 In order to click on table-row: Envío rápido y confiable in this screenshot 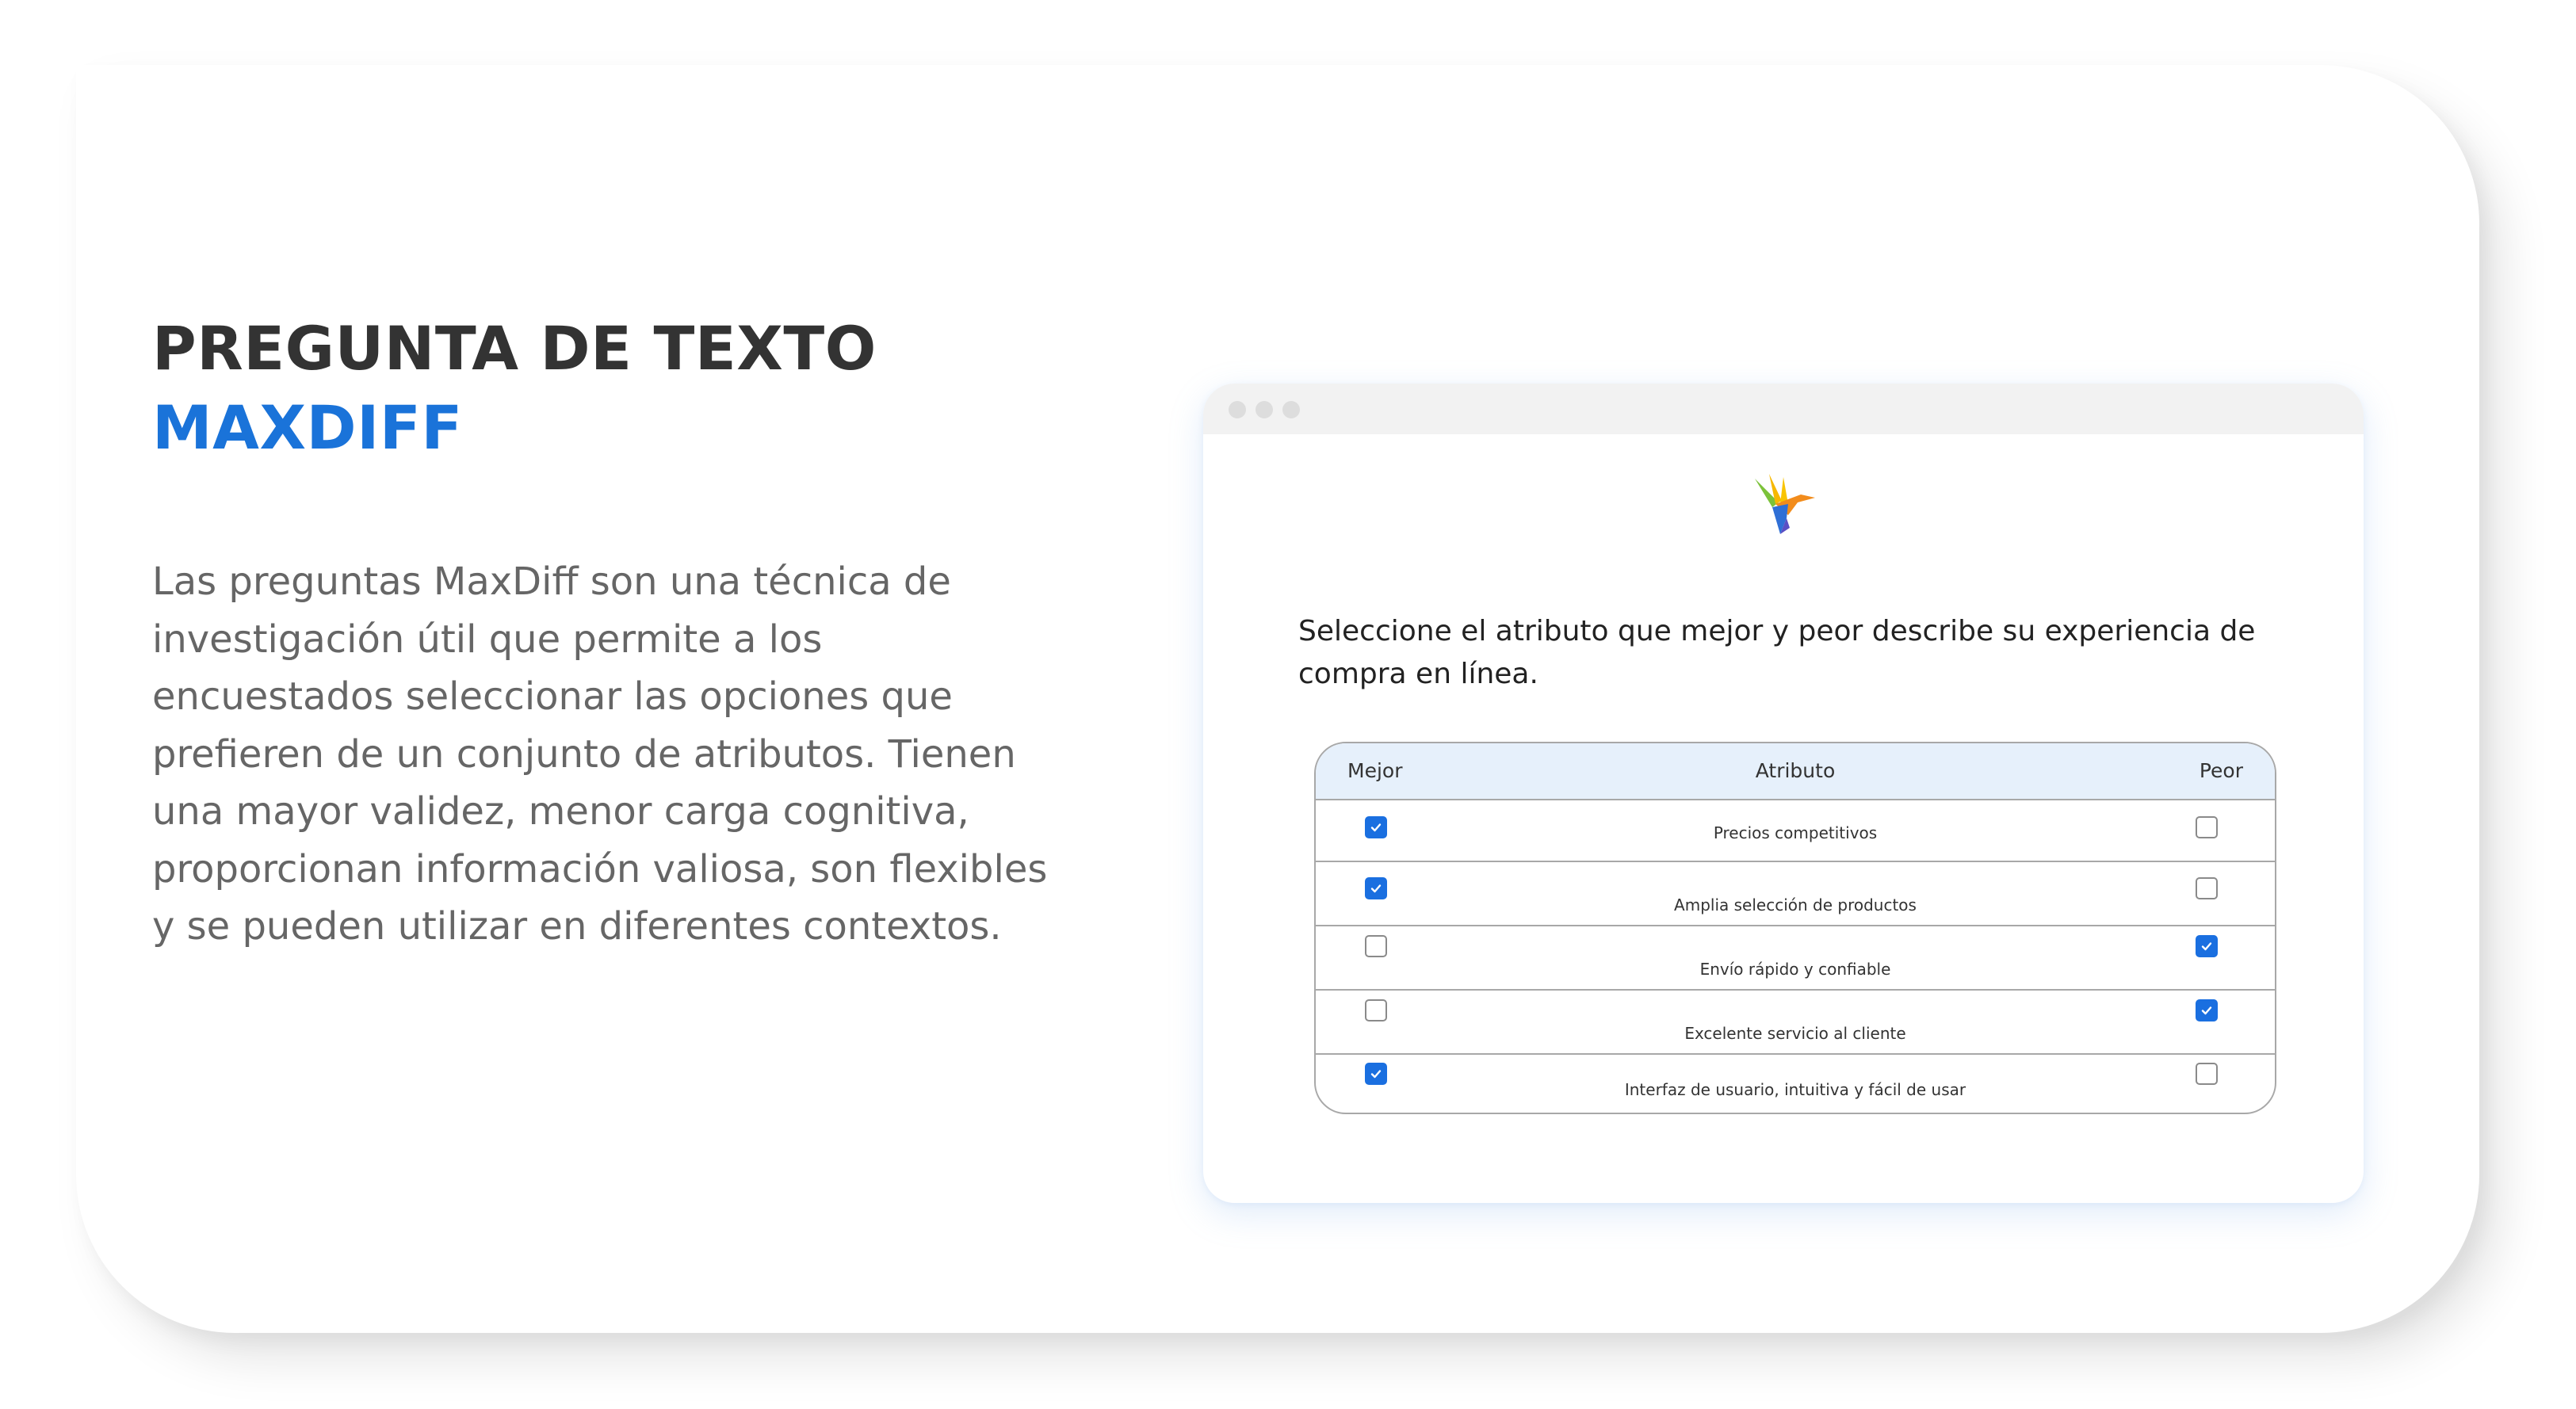, I will do `click(1795, 959)`.